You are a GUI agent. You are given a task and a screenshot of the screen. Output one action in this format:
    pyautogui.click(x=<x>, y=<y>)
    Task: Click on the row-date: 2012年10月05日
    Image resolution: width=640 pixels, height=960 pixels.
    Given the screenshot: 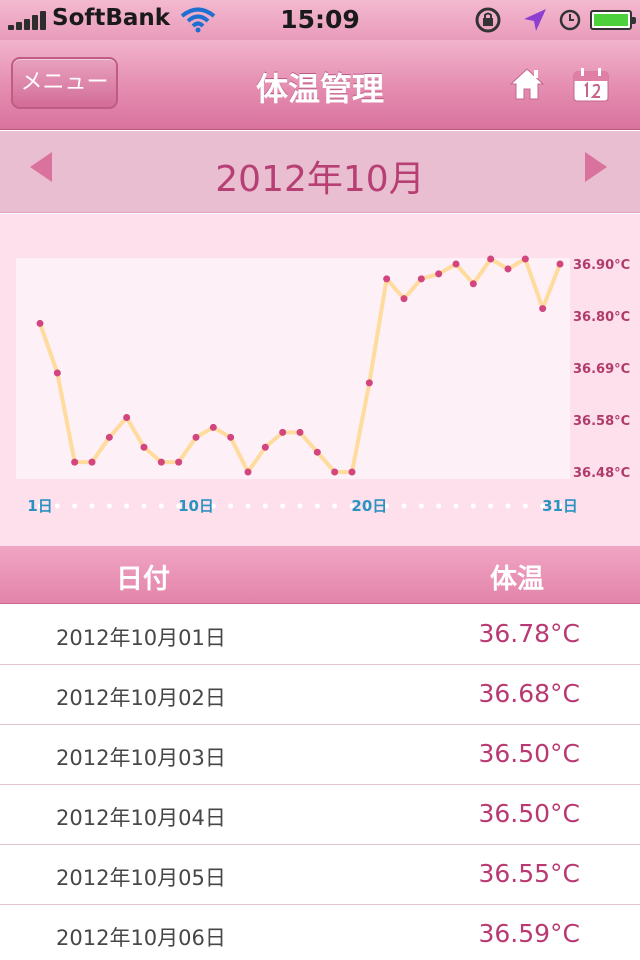 What is the action you would take?
    pyautogui.click(x=141, y=878)
    